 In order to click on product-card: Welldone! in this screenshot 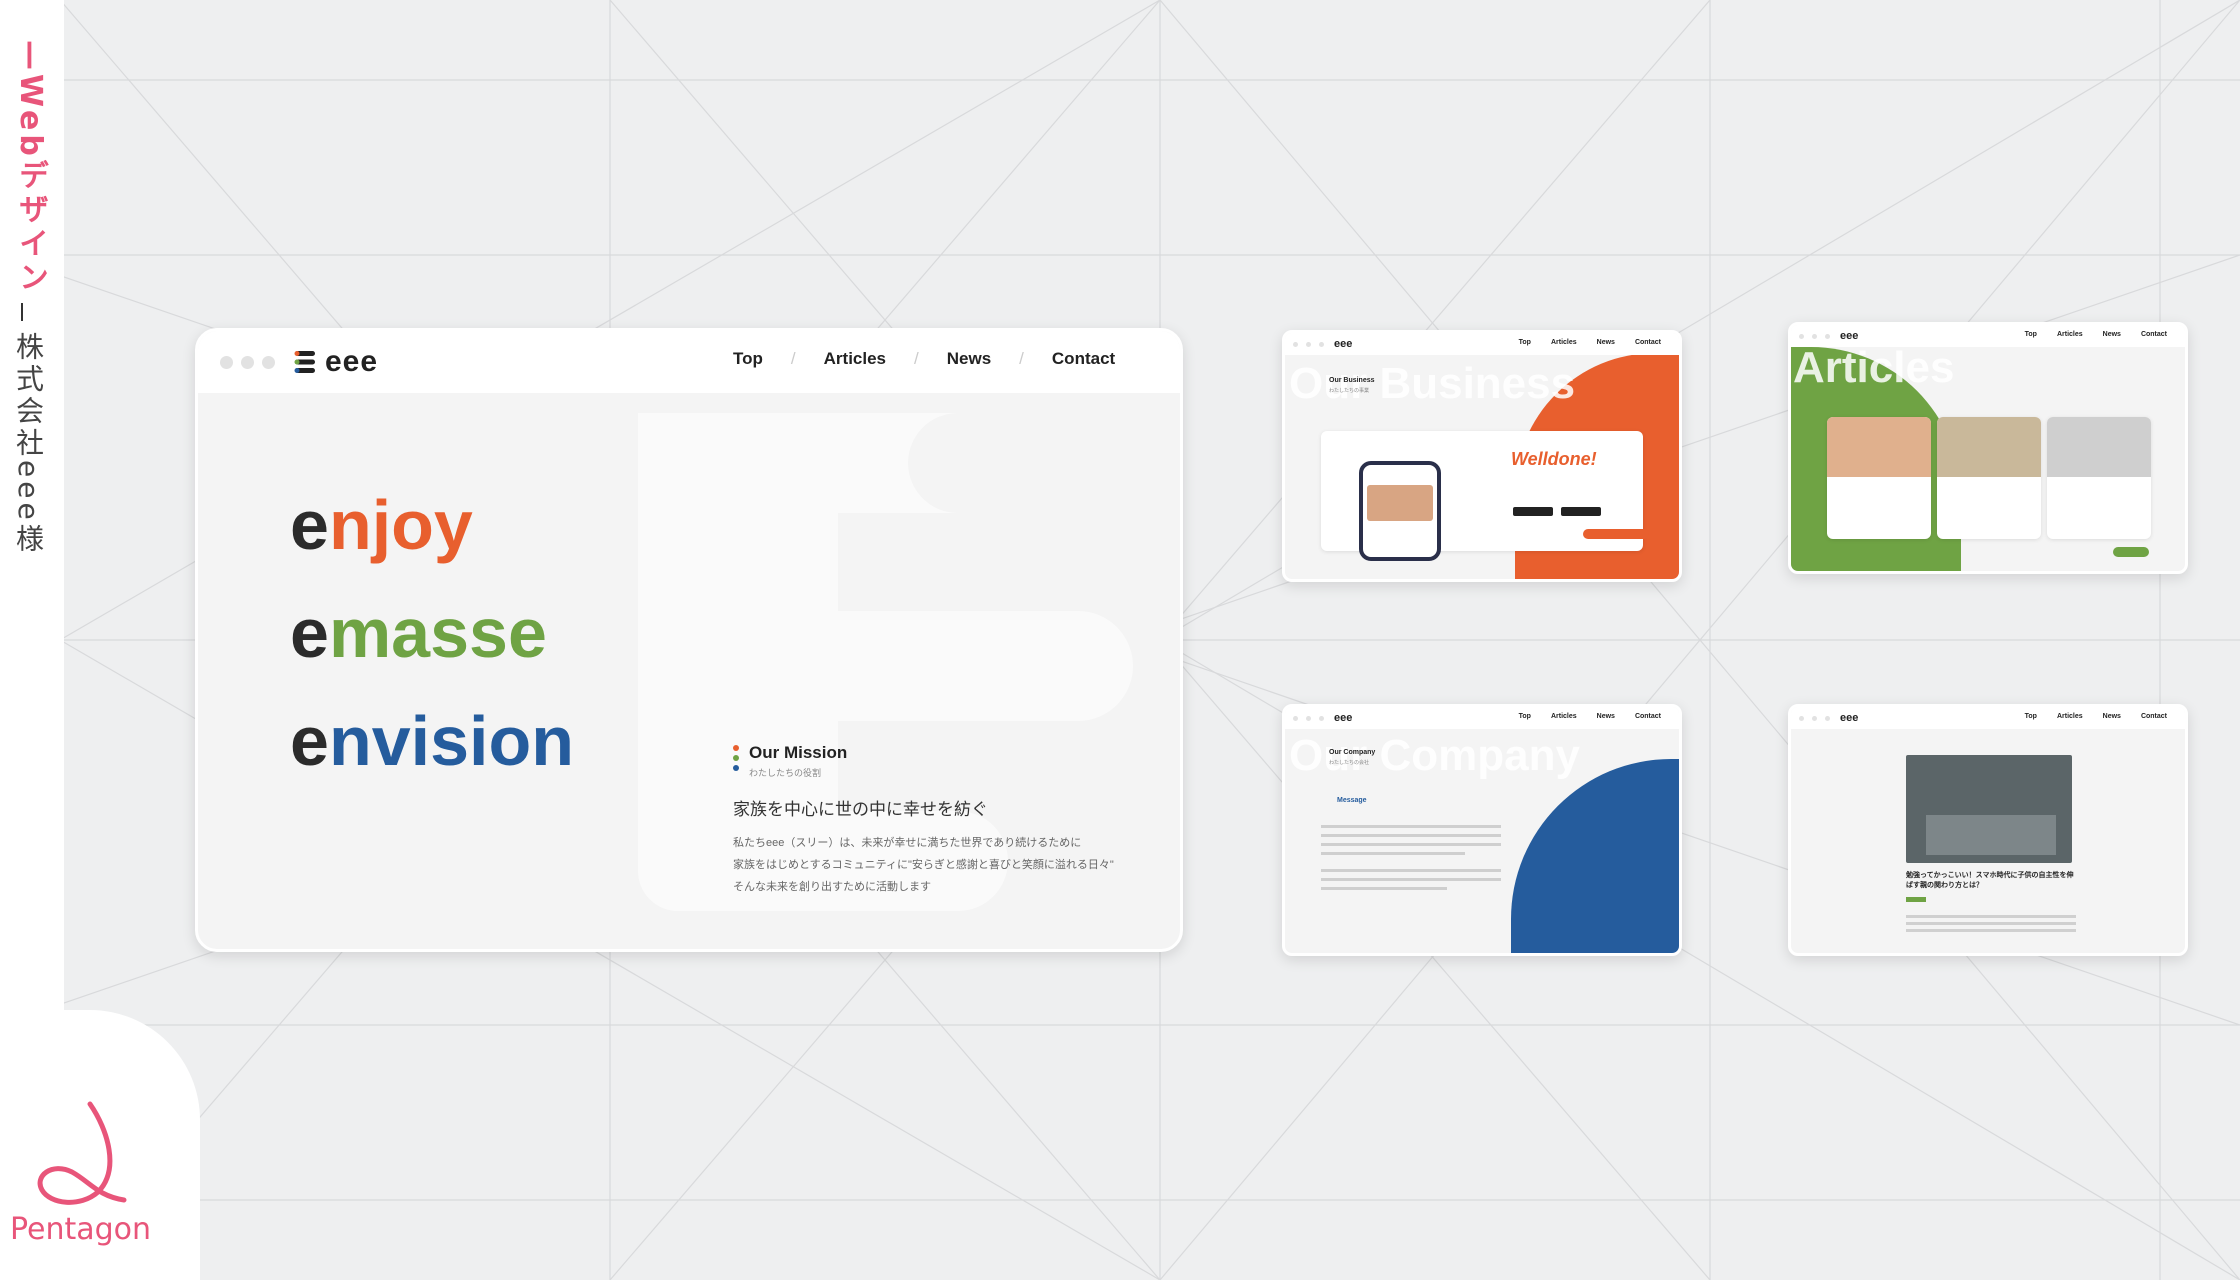, I will do `click(1485, 496)`.